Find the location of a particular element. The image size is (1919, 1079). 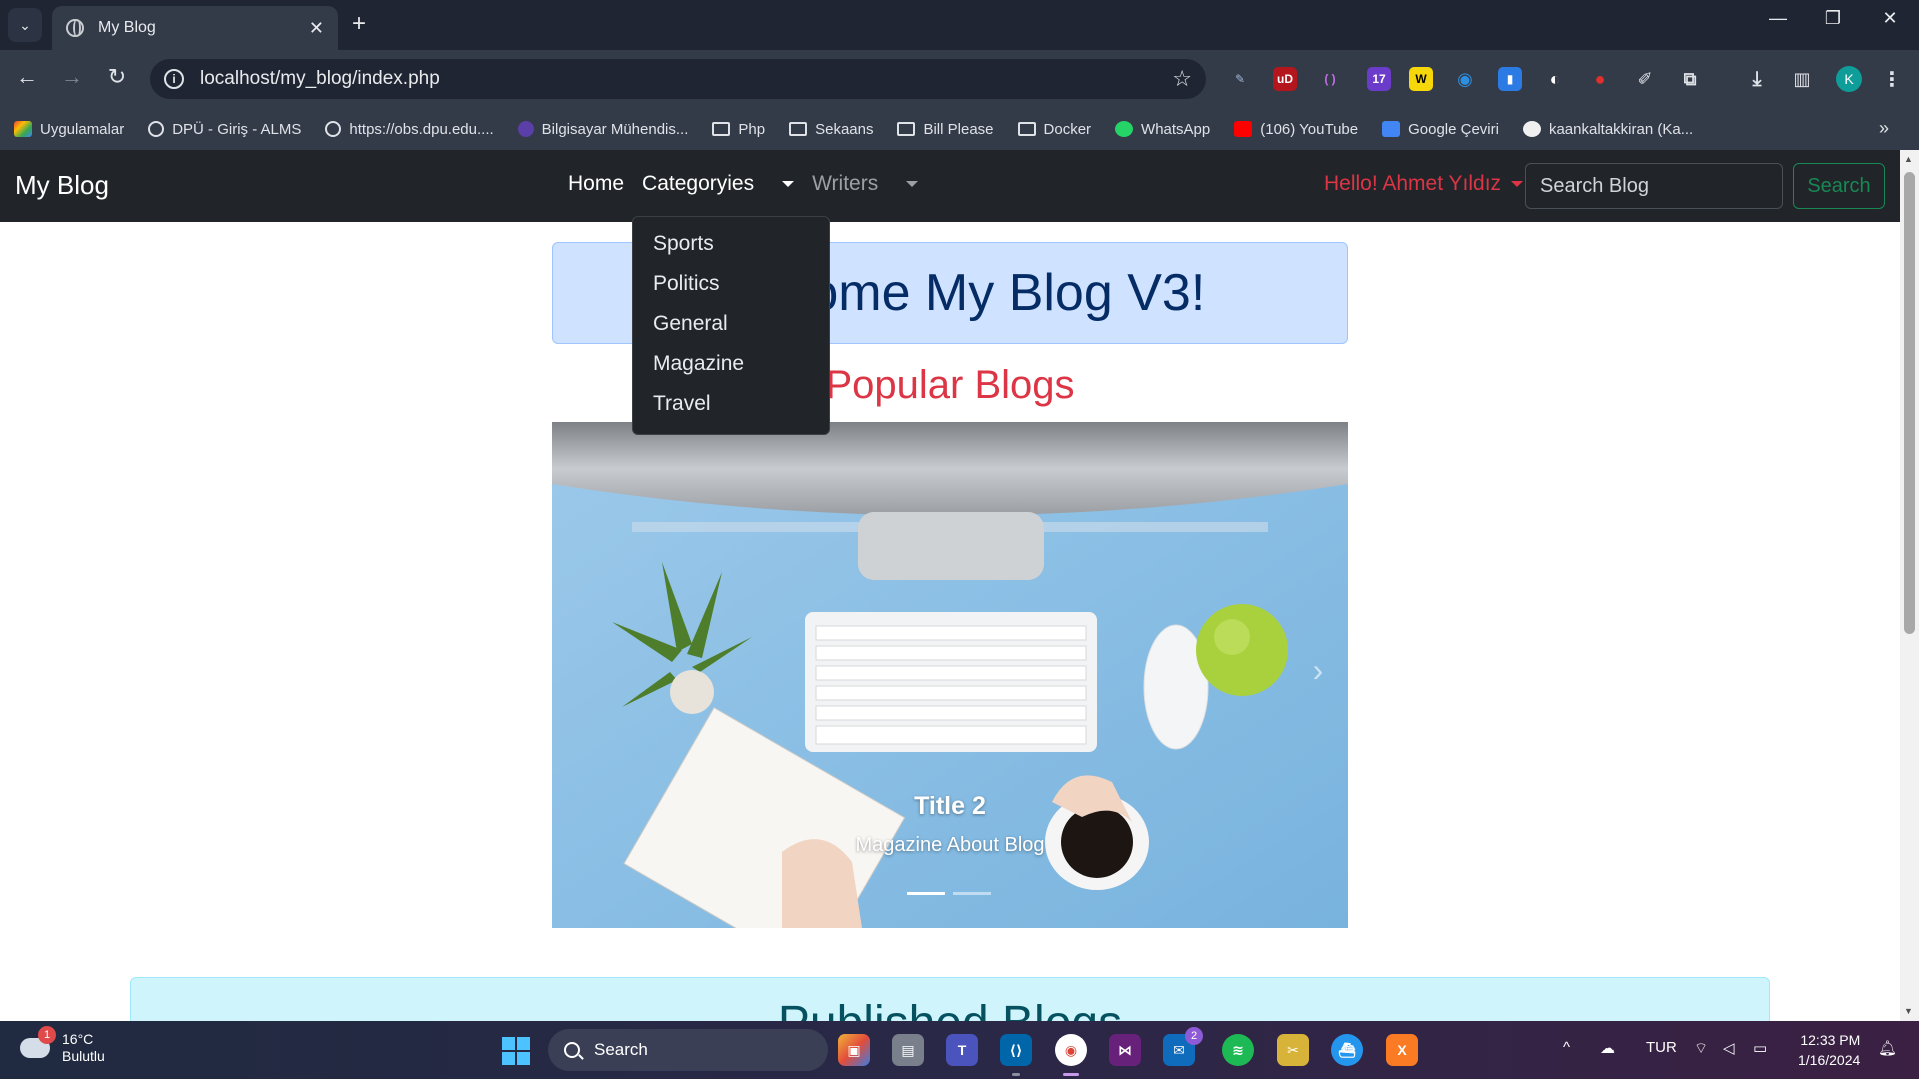

bookmark-apps: Uygulamalar is located at coordinates (69, 129).